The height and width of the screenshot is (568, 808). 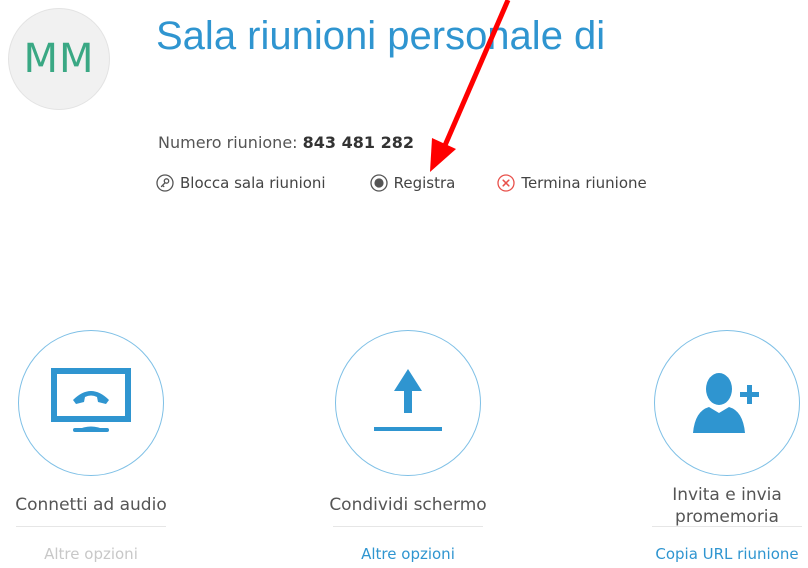 I want to click on connect-audio-button, so click(x=91, y=403).